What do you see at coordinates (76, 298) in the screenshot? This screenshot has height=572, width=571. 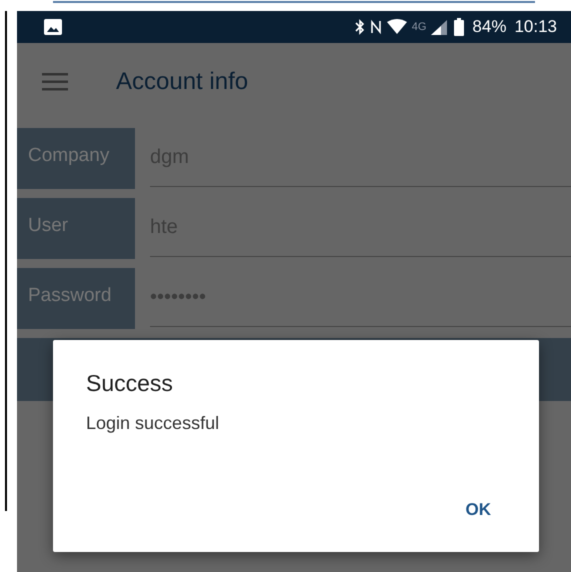 I see `field-label: Password` at bounding box center [76, 298].